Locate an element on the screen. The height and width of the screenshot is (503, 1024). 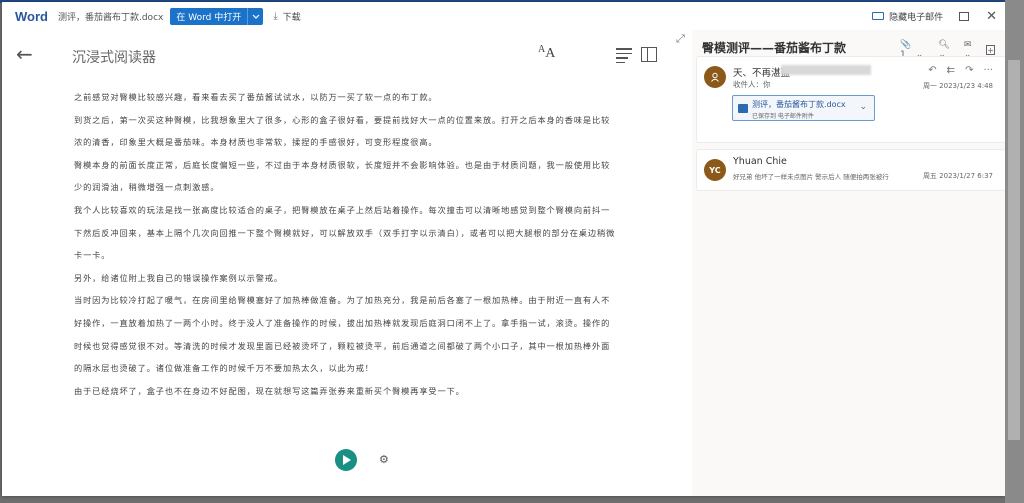
open-in-word-button: 在 Word 中打开 is located at coordinates (217, 16).